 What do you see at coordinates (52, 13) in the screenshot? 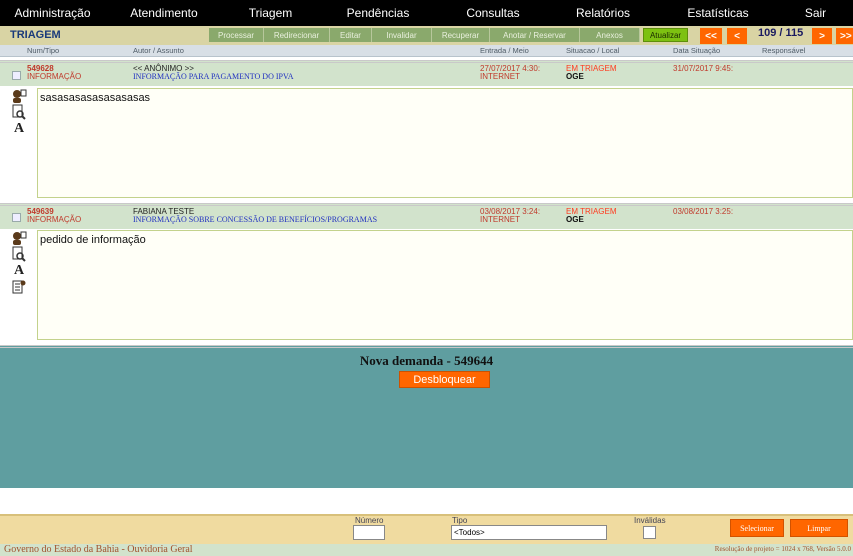
I see `menu-administracao: Administração` at bounding box center [52, 13].